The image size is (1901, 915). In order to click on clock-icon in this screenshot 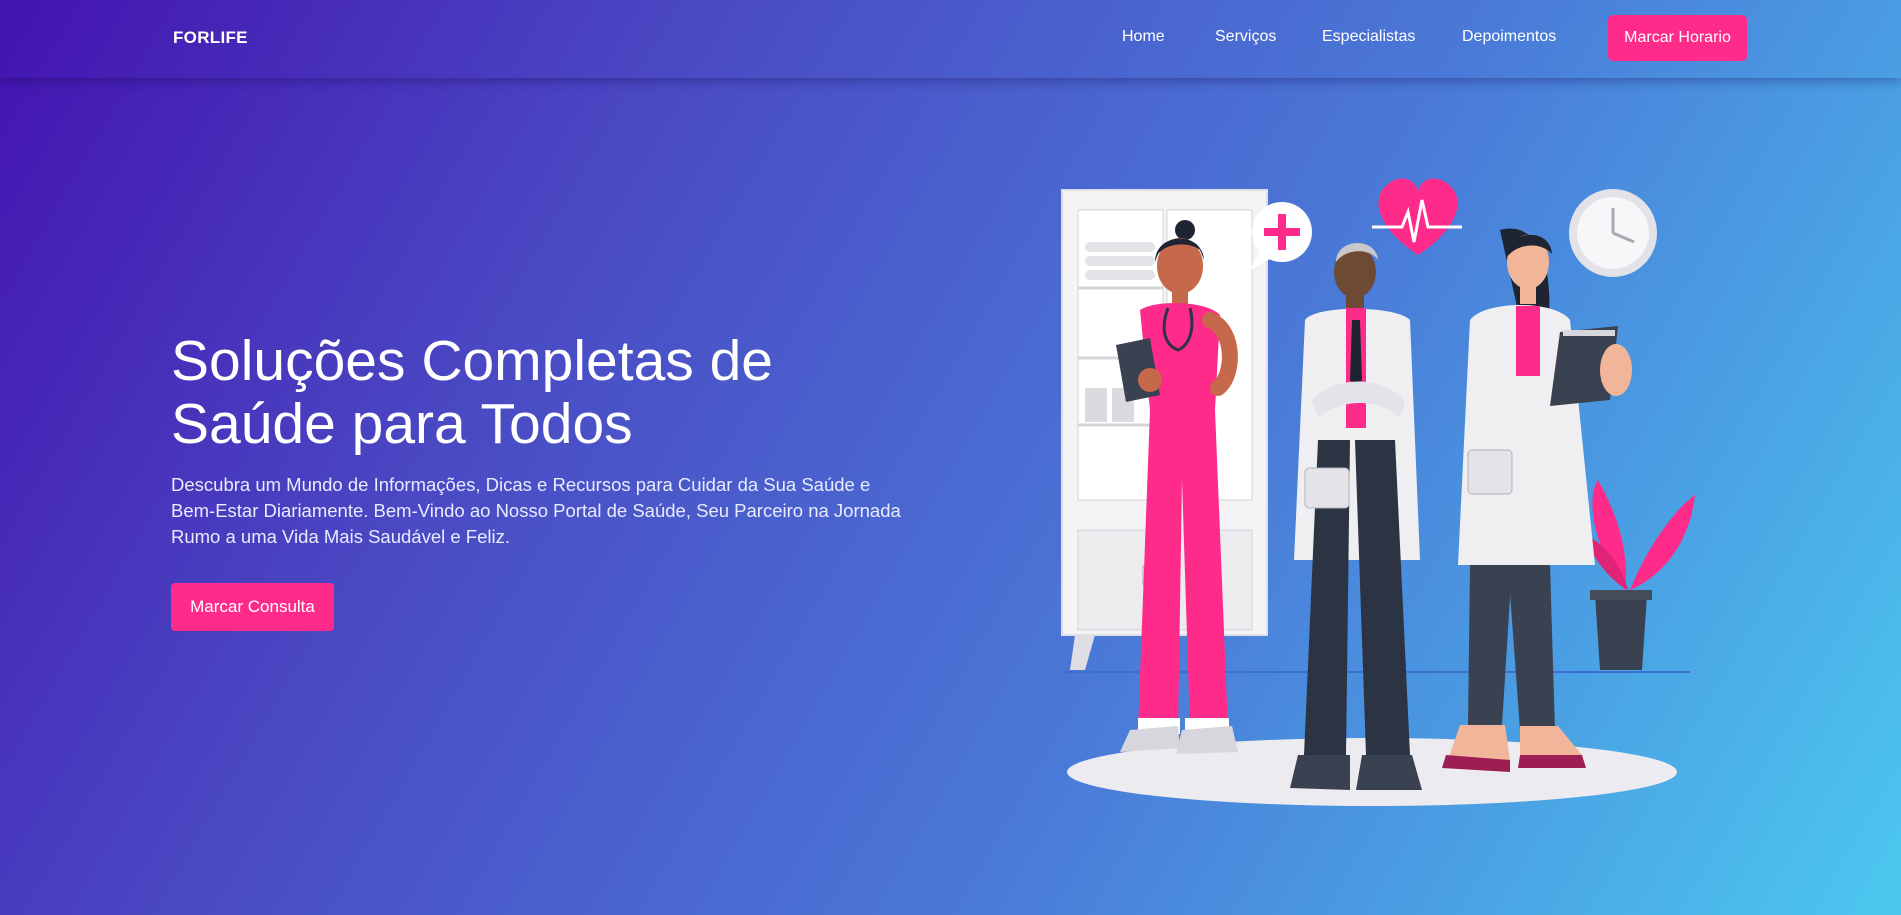, I will do `click(1613, 233)`.